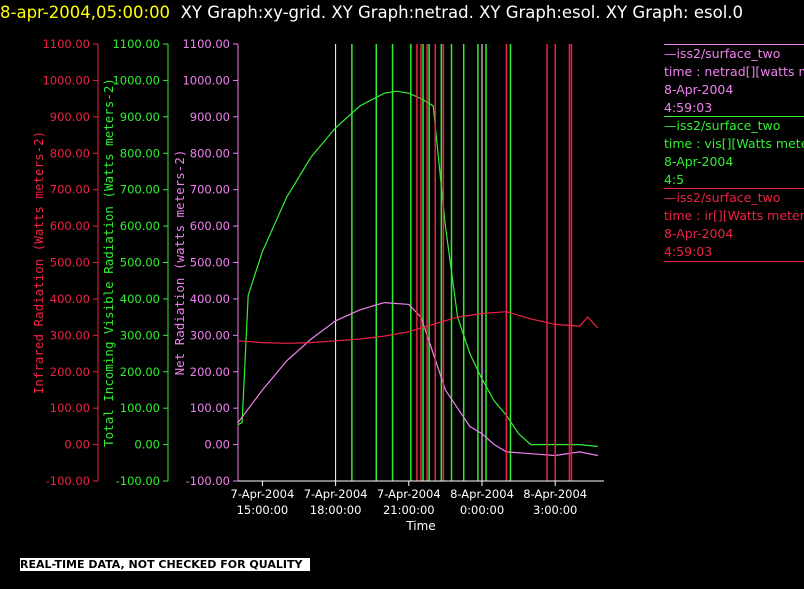 This screenshot has width=804, height=589. I want to click on y-tick-label-ir: 500.00, so click(70, 263).